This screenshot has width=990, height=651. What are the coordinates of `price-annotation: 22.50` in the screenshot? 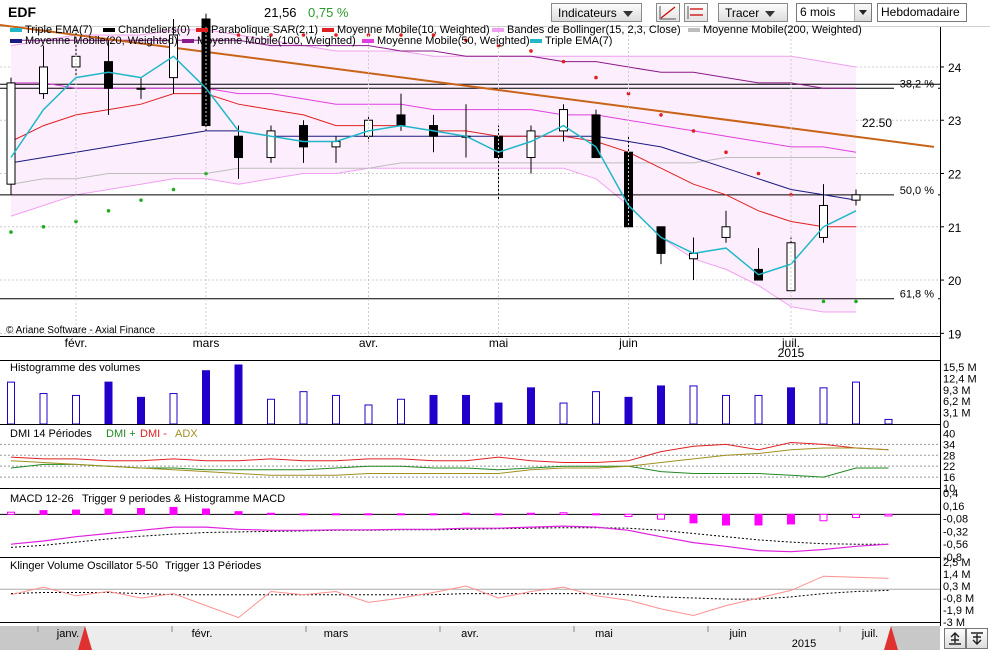 It's located at (877, 123).